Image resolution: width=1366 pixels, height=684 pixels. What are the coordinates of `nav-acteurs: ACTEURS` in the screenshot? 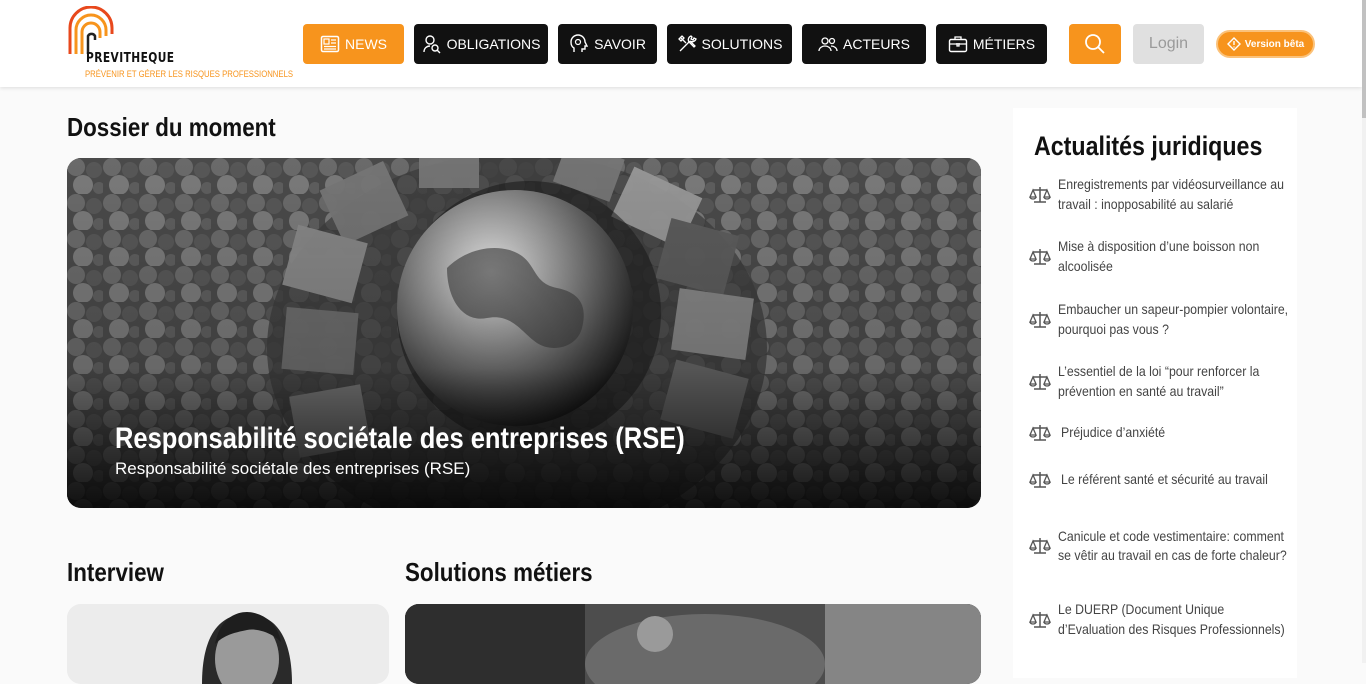 It's located at (864, 44).